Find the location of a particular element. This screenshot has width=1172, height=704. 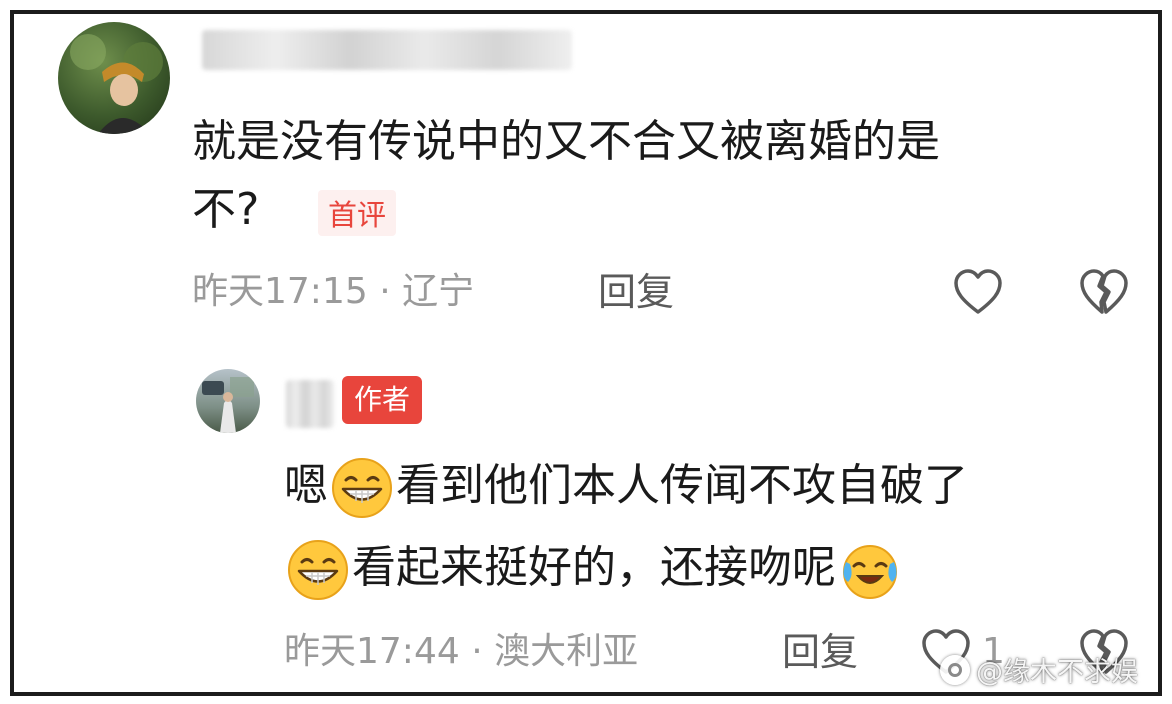

watermark-logo-icon is located at coordinates (955, 669).